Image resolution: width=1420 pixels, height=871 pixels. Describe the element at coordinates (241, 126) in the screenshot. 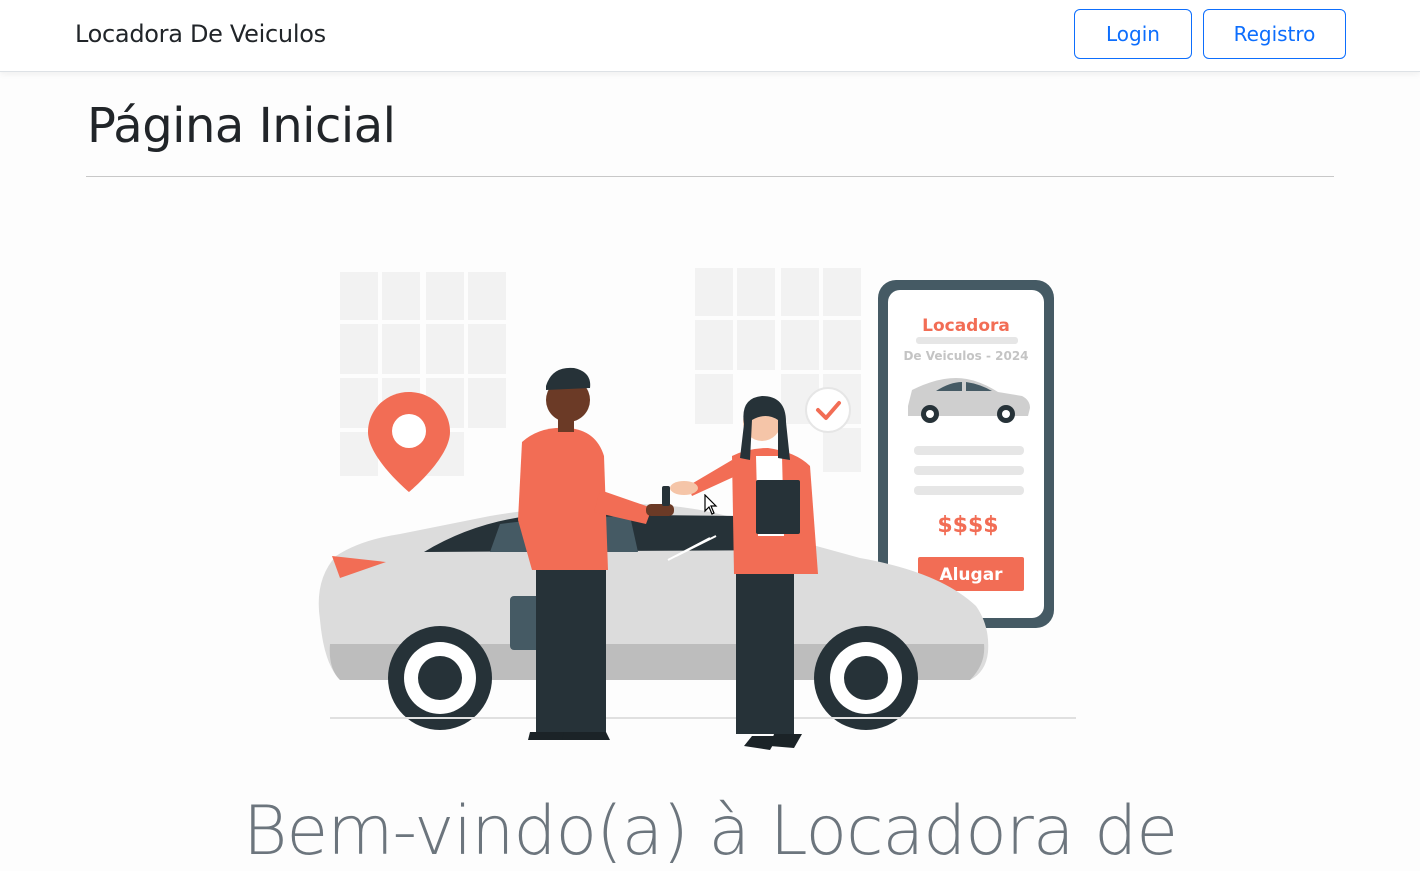

I see `page-title: Página Inicial` at that location.